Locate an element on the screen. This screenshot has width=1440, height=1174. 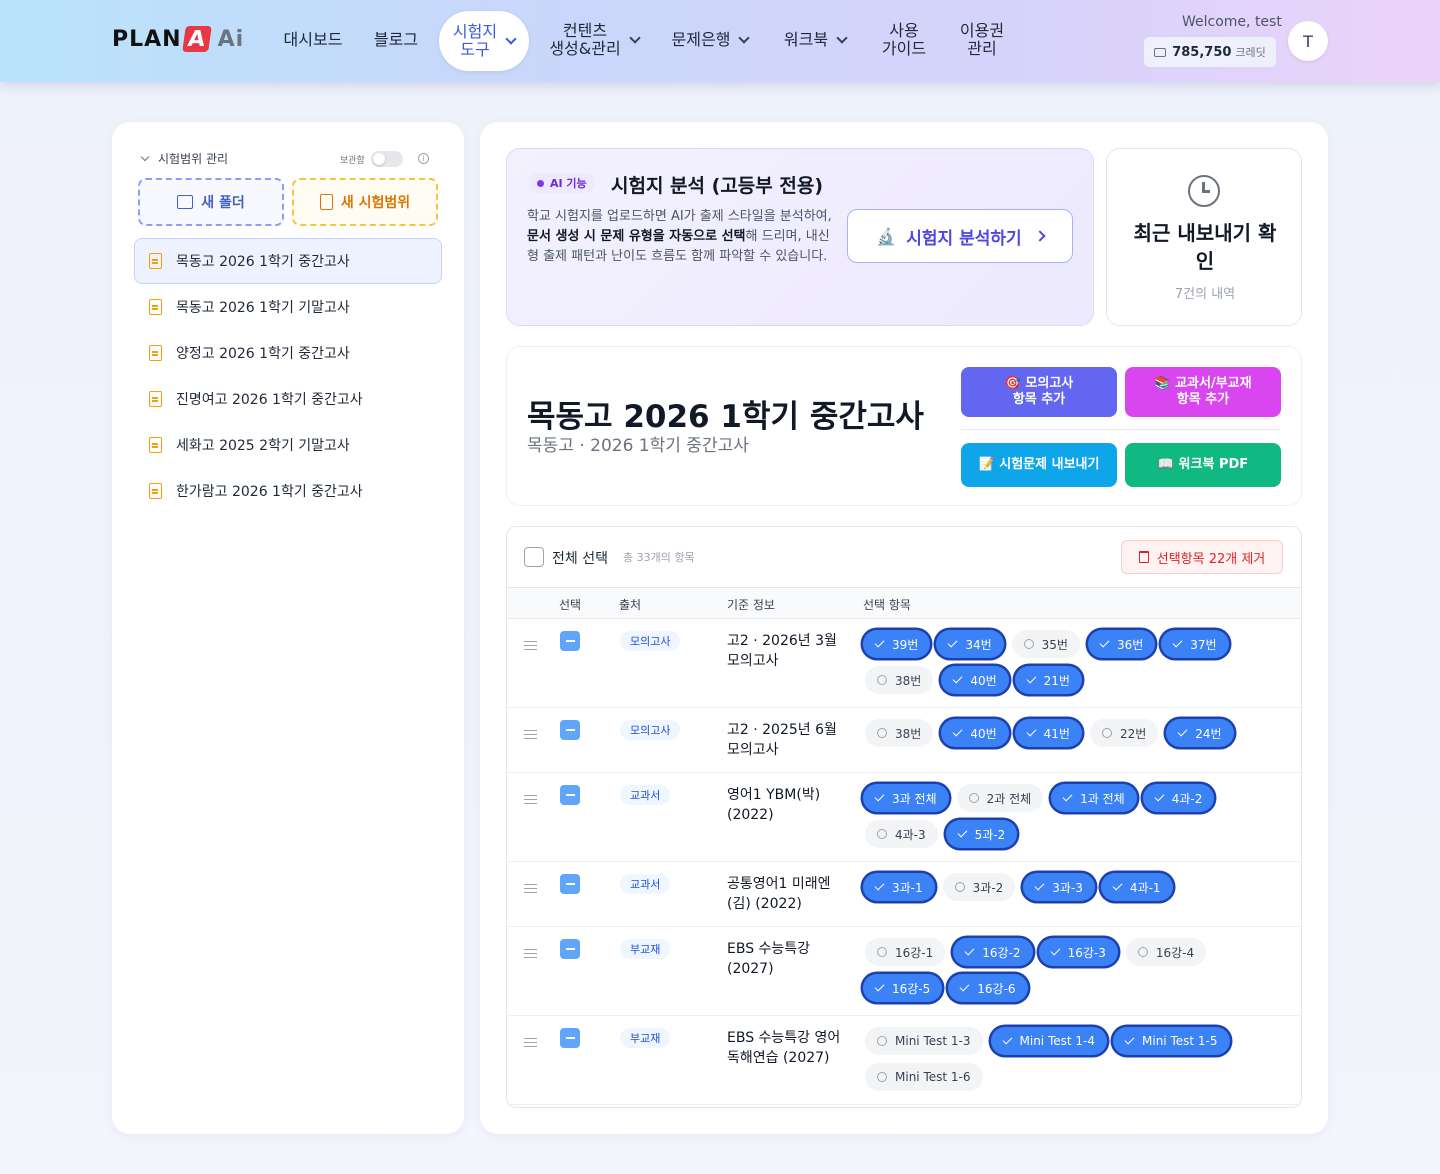
item-chip-label: 16강-5 is located at coordinates (911, 988).